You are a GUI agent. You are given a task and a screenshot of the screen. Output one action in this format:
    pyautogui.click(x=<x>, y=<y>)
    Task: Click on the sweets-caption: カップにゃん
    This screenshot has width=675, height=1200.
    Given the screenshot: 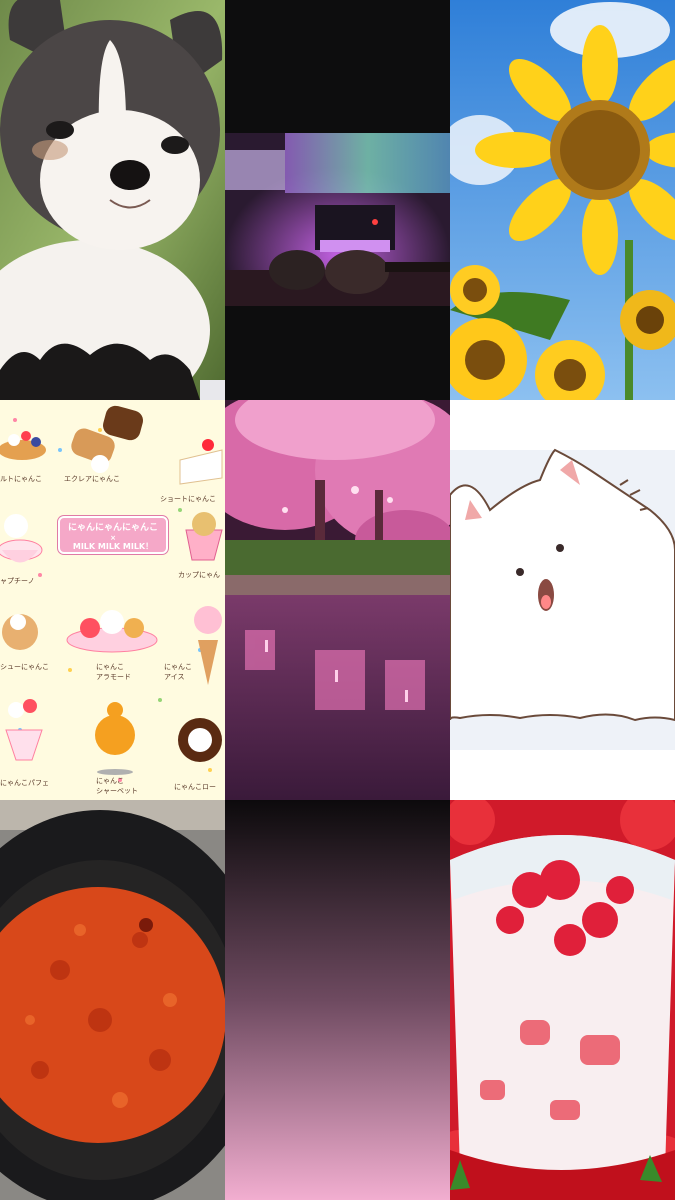 What is the action you would take?
    pyautogui.click(x=199, y=575)
    